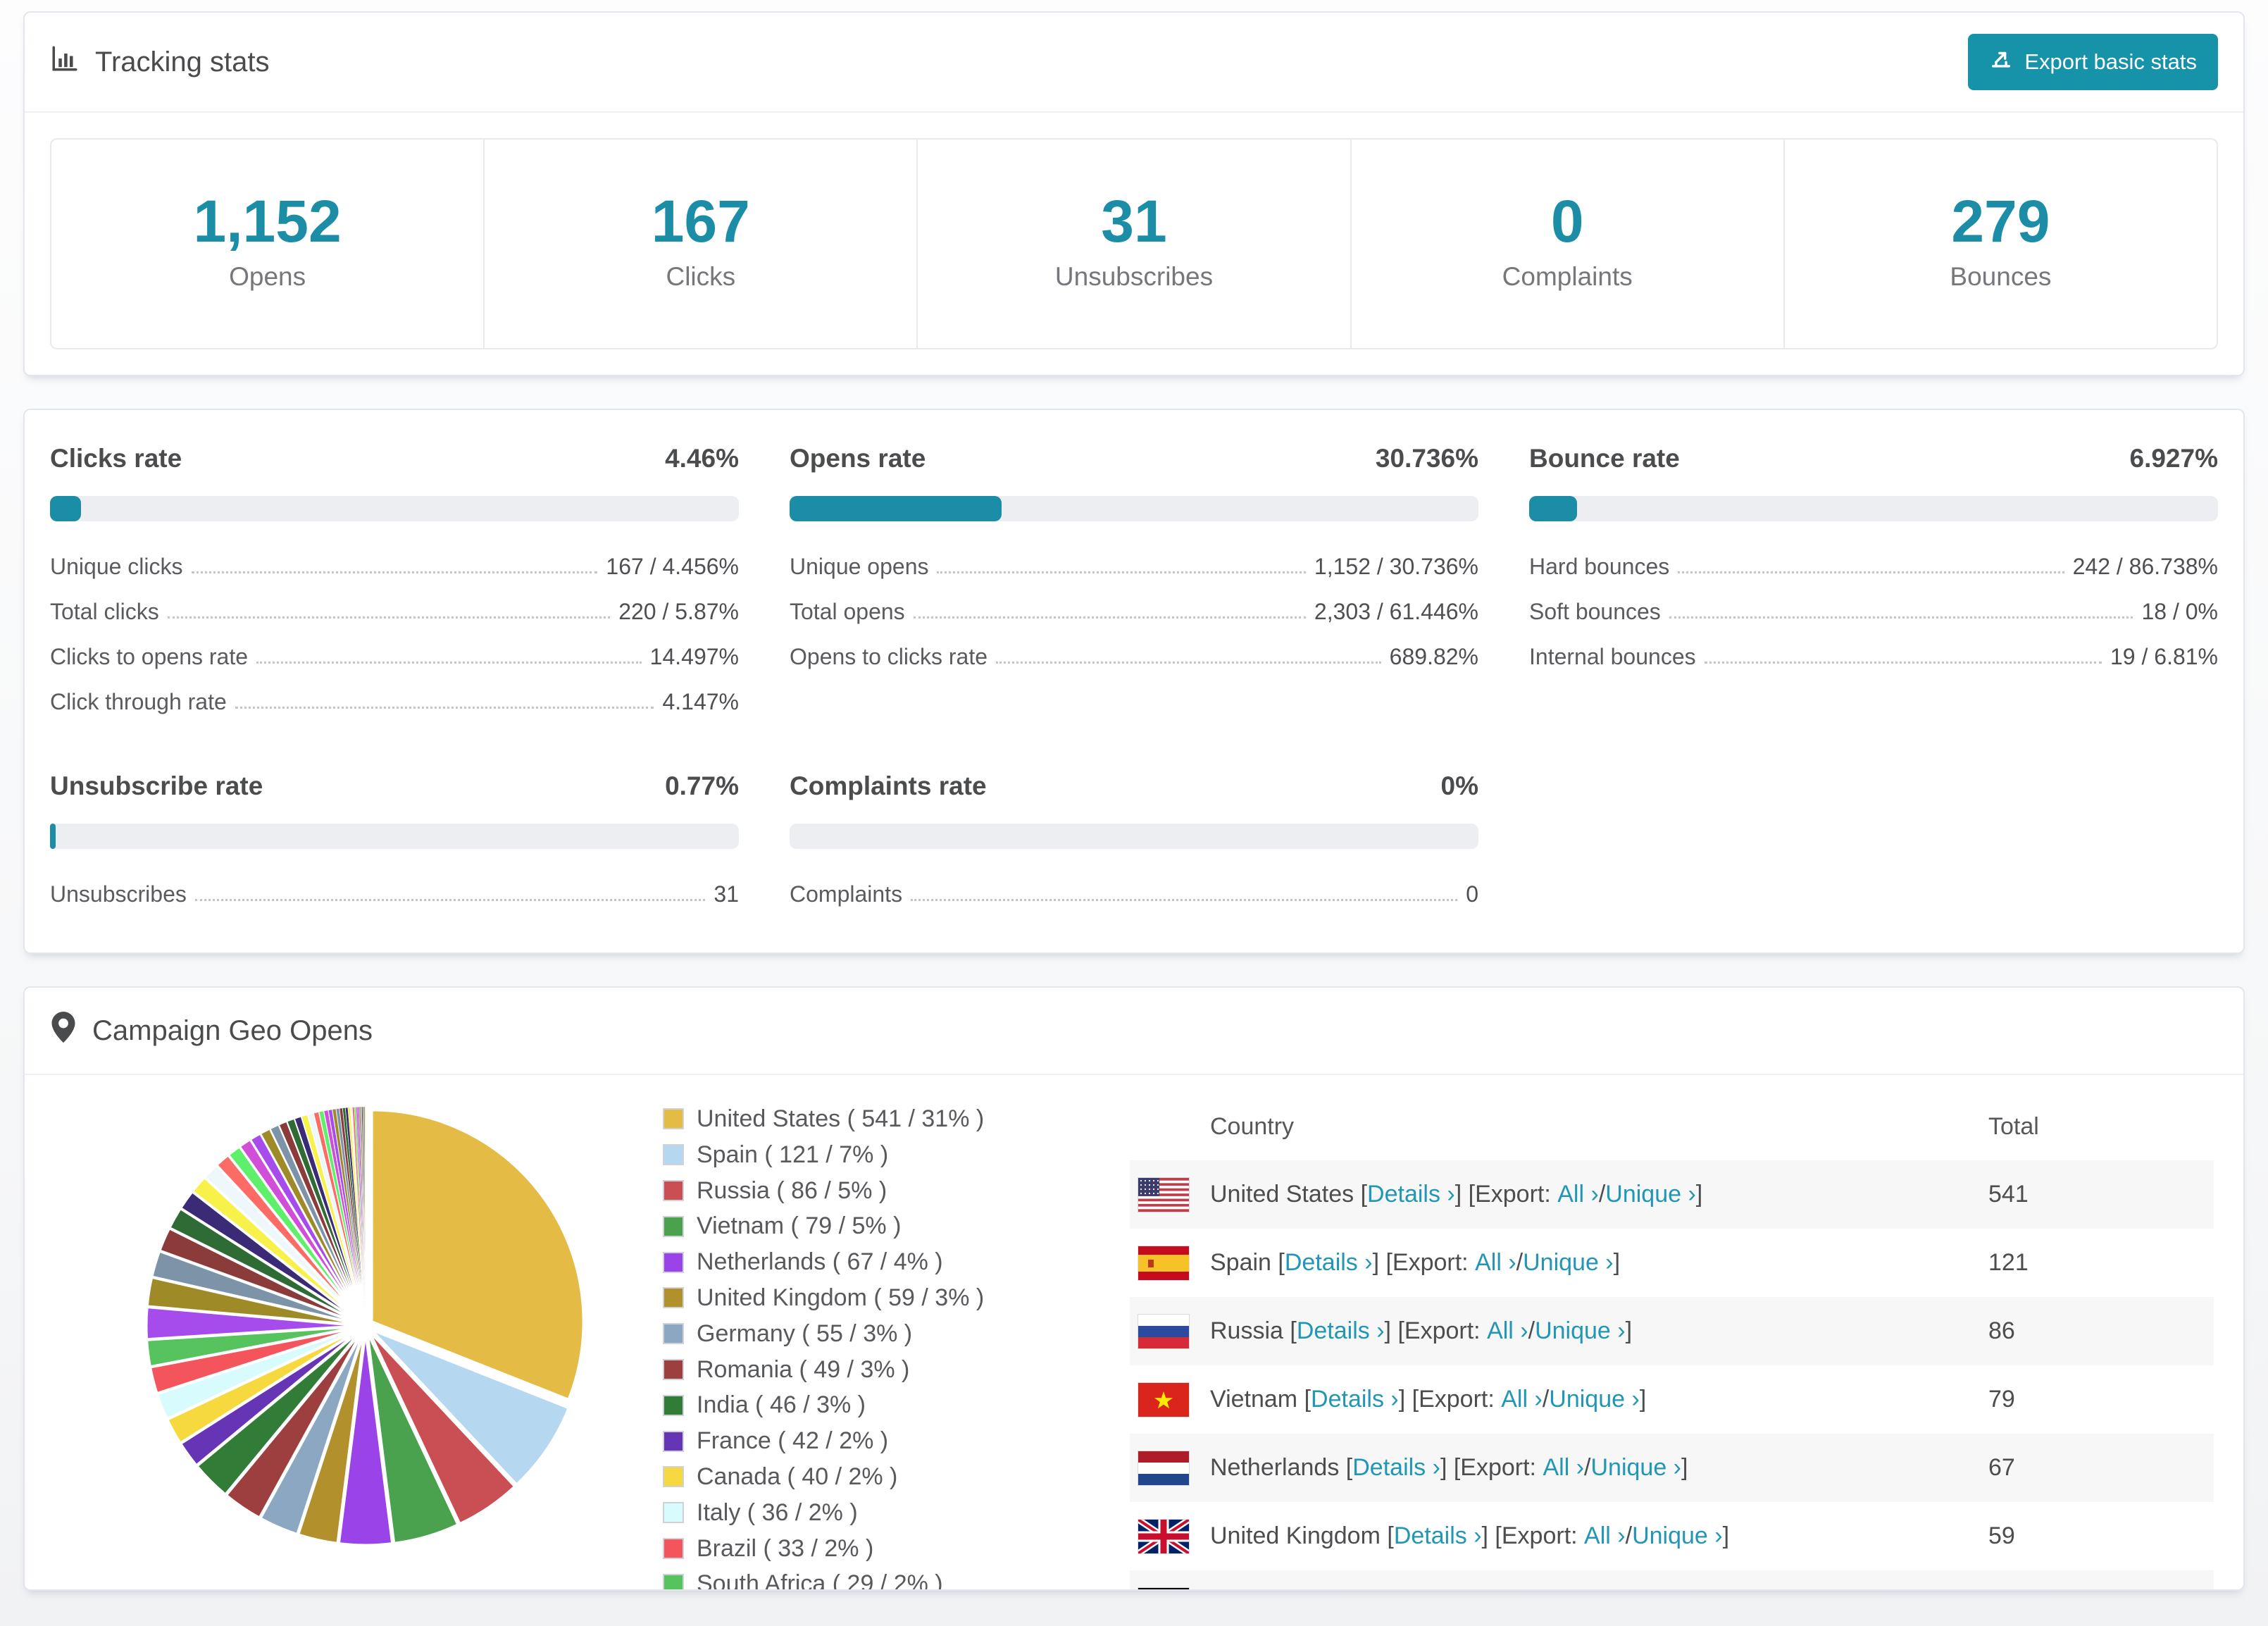 This screenshot has width=2268, height=1626. Describe the element at coordinates (1134, 221) in the screenshot. I see `summary-value: 31` at that location.